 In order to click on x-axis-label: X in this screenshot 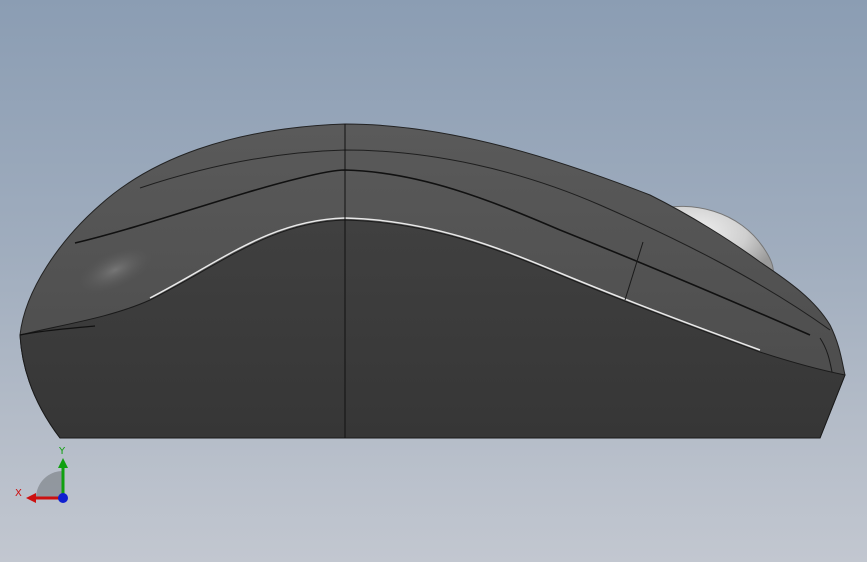, I will do `click(18, 493)`.